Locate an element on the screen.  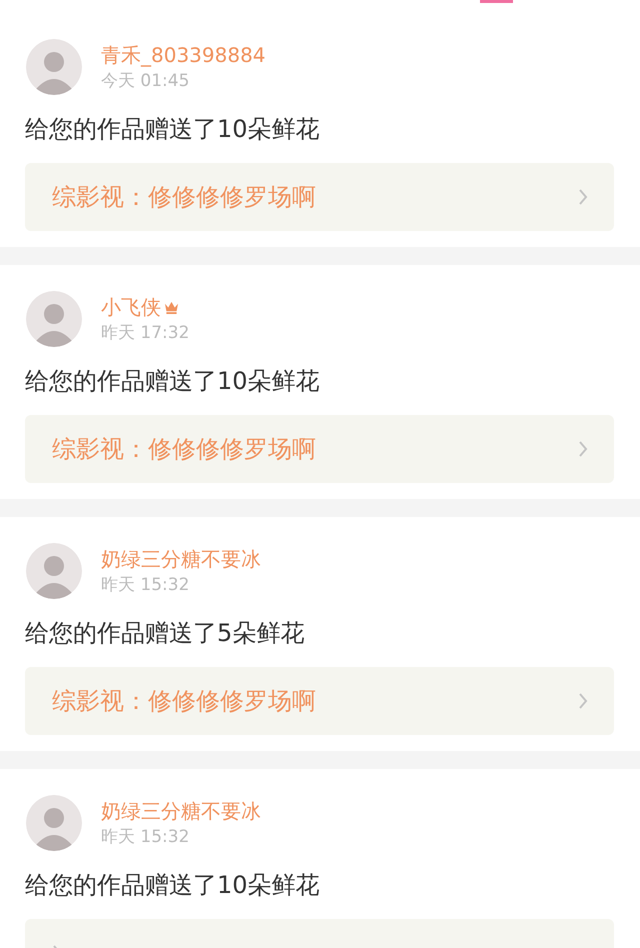
message-text: 给您的作品赠送了5朵鲜花 is located at coordinates (165, 633).